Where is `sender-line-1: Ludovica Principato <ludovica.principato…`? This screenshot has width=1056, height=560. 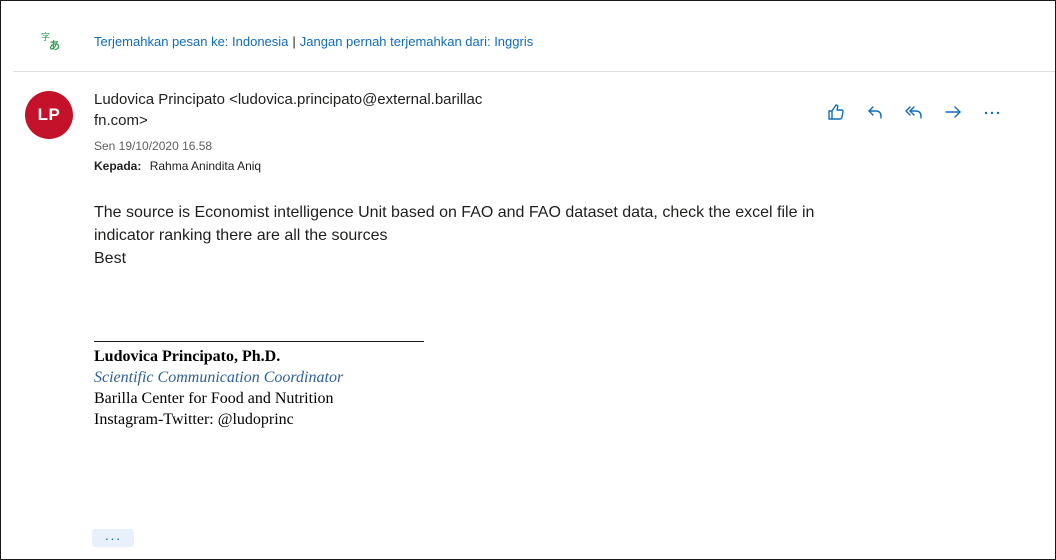
sender-line-1: Ludovica Principato <ludovica.principato… is located at coordinates (288, 99).